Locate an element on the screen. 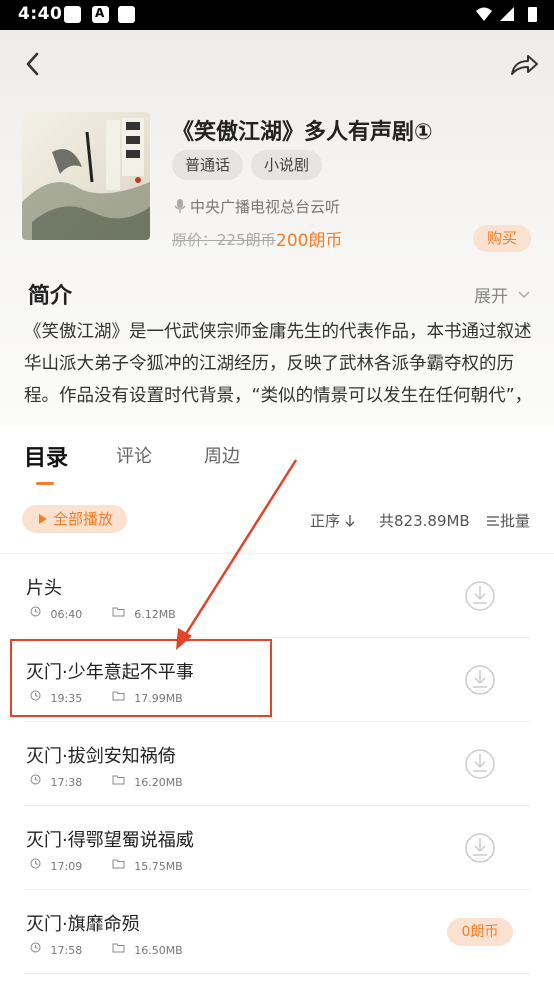  share-icon is located at coordinates (524, 65).